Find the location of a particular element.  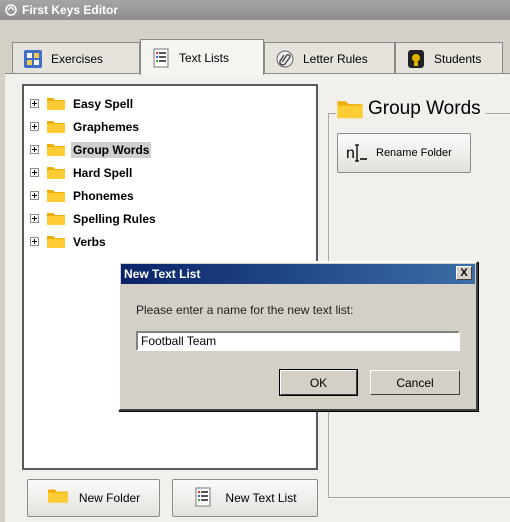

title-bar: First Keys Editor is located at coordinates (255, 10).